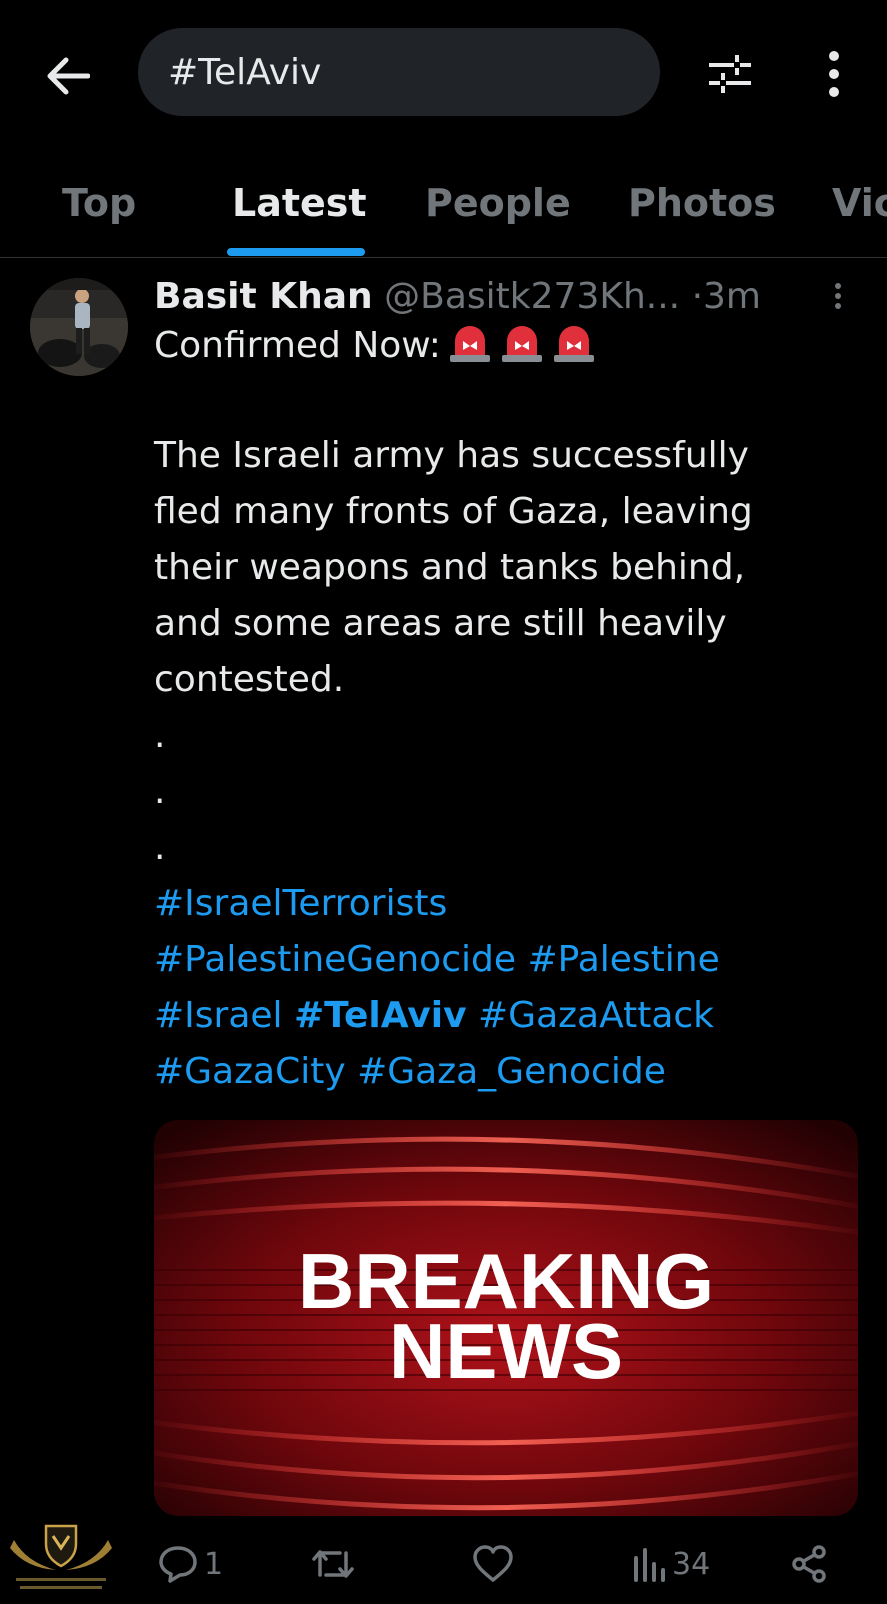 The width and height of the screenshot is (887, 1604). I want to click on author-name: Basit Khan, so click(263, 296).